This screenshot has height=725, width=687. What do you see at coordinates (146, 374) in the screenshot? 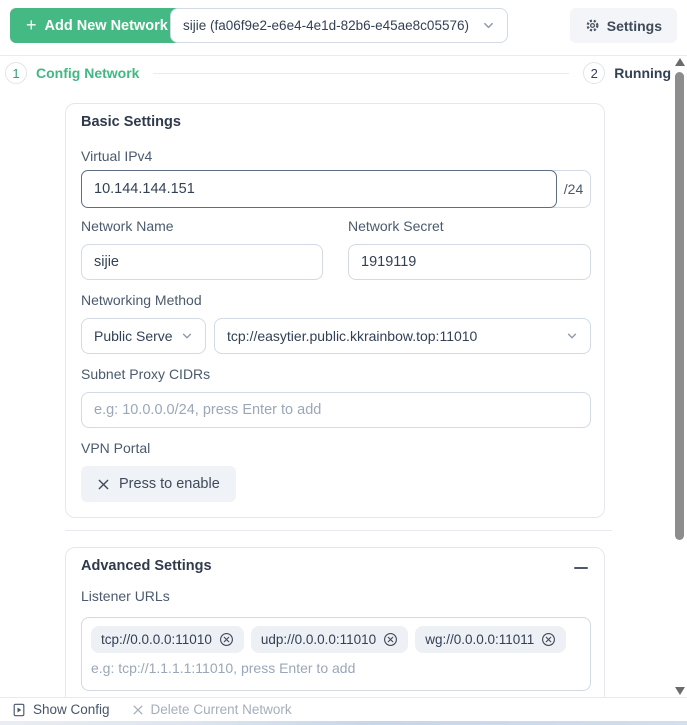
I see `subnet-proxy-label: Subnet Proxy CIDRs` at bounding box center [146, 374].